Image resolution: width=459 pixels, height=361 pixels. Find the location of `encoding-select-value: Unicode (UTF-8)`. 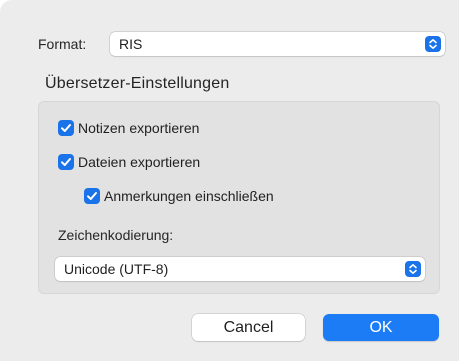

encoding-select-value: Unicode (UTF-8) is located at coordinates (116, 269).